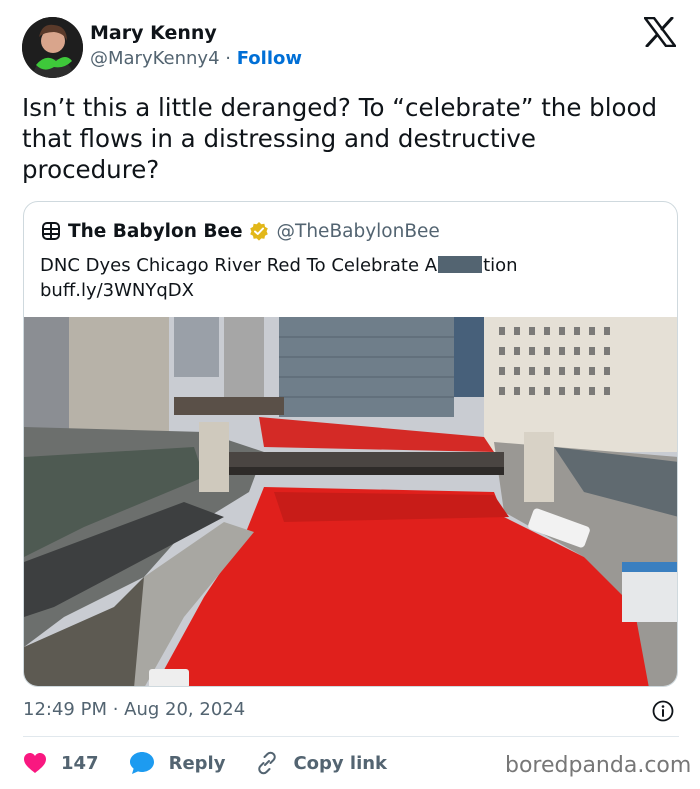  I want to click on heart-icon, so click(35, 763).